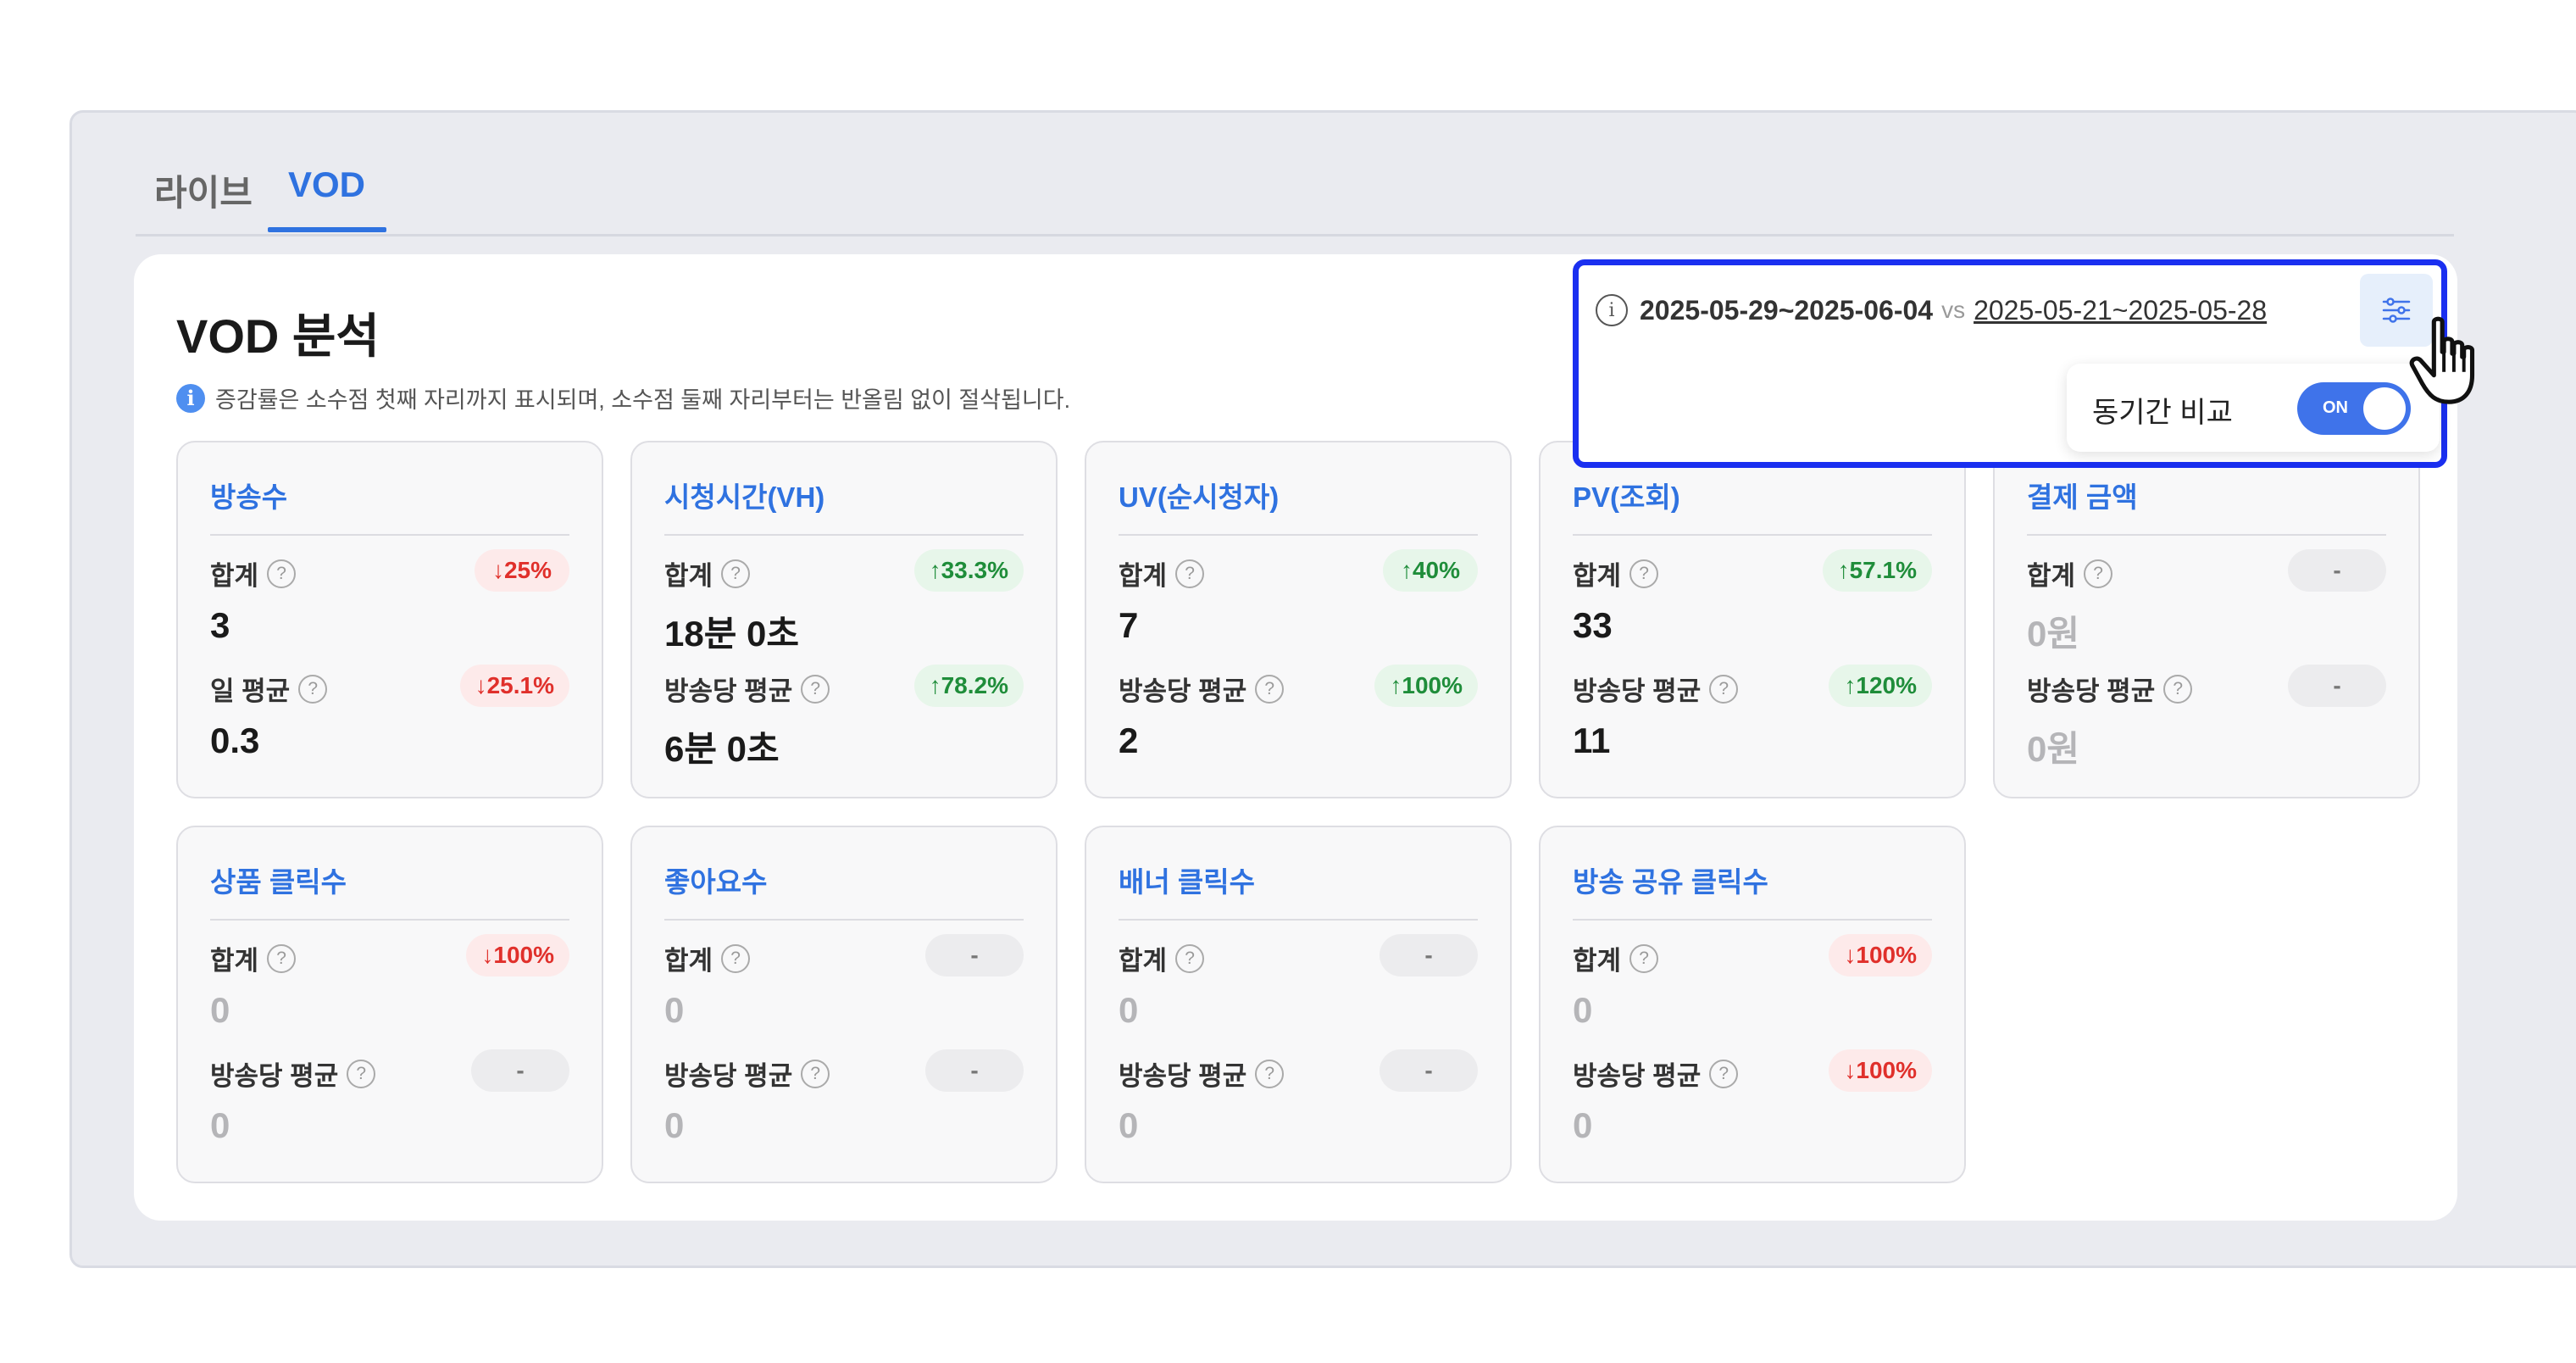  Describe the element at coordinates (2253, 408) in the screenshot. I see `compare-popover: 동기간 비교 ON` at that location.